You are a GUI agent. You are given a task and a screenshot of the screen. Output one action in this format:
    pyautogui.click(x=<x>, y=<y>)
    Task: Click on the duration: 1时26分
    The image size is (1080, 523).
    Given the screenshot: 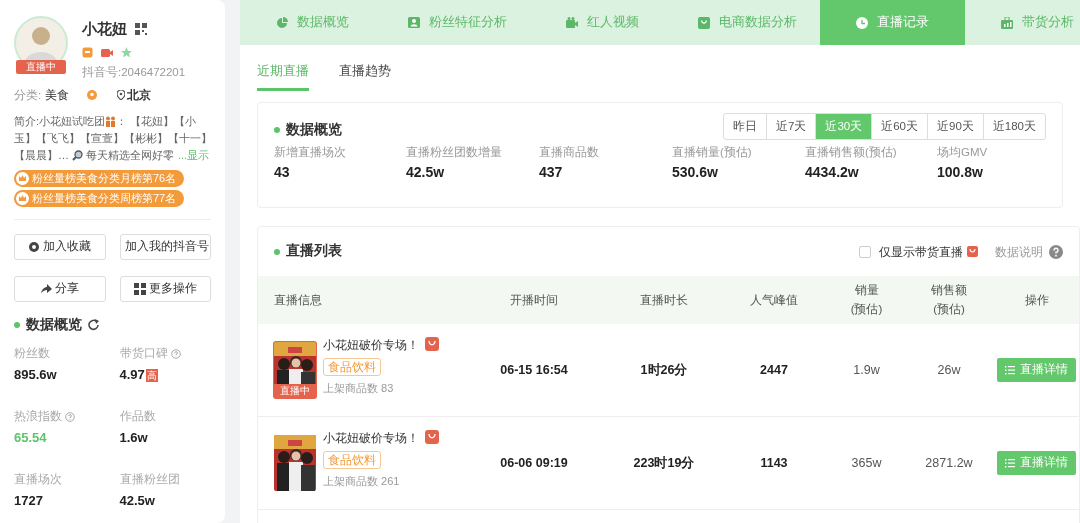 What is the action you would take?
    pyautogui.click(x=664, y=370)
    